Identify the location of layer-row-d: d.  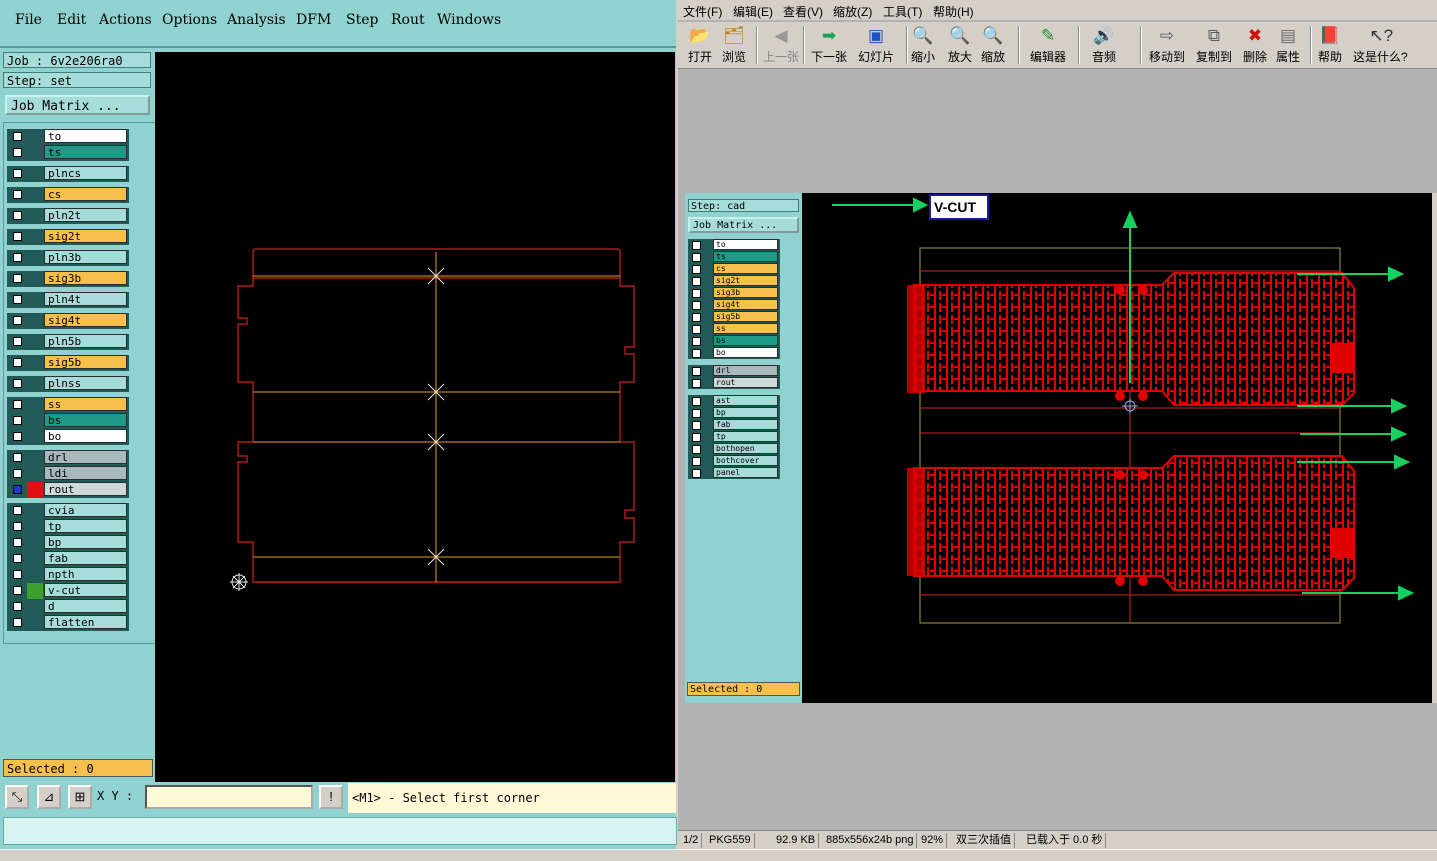
(68, 607).